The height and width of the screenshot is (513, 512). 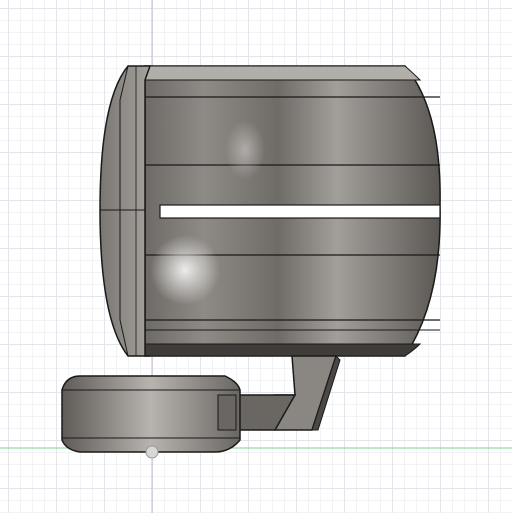 I want to click on origin-marker, so click(x=152, y=452).